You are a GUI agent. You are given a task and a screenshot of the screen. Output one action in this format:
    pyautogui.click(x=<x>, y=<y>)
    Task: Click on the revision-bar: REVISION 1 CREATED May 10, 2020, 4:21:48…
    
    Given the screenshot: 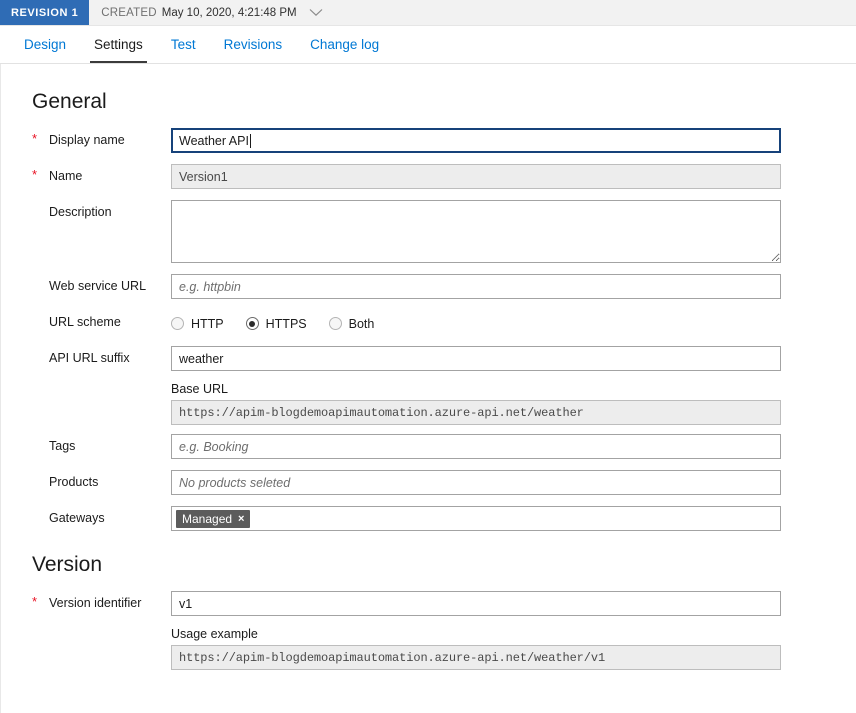 What is the action you would take?
    pyautogui.click(x=428, y=13)
    